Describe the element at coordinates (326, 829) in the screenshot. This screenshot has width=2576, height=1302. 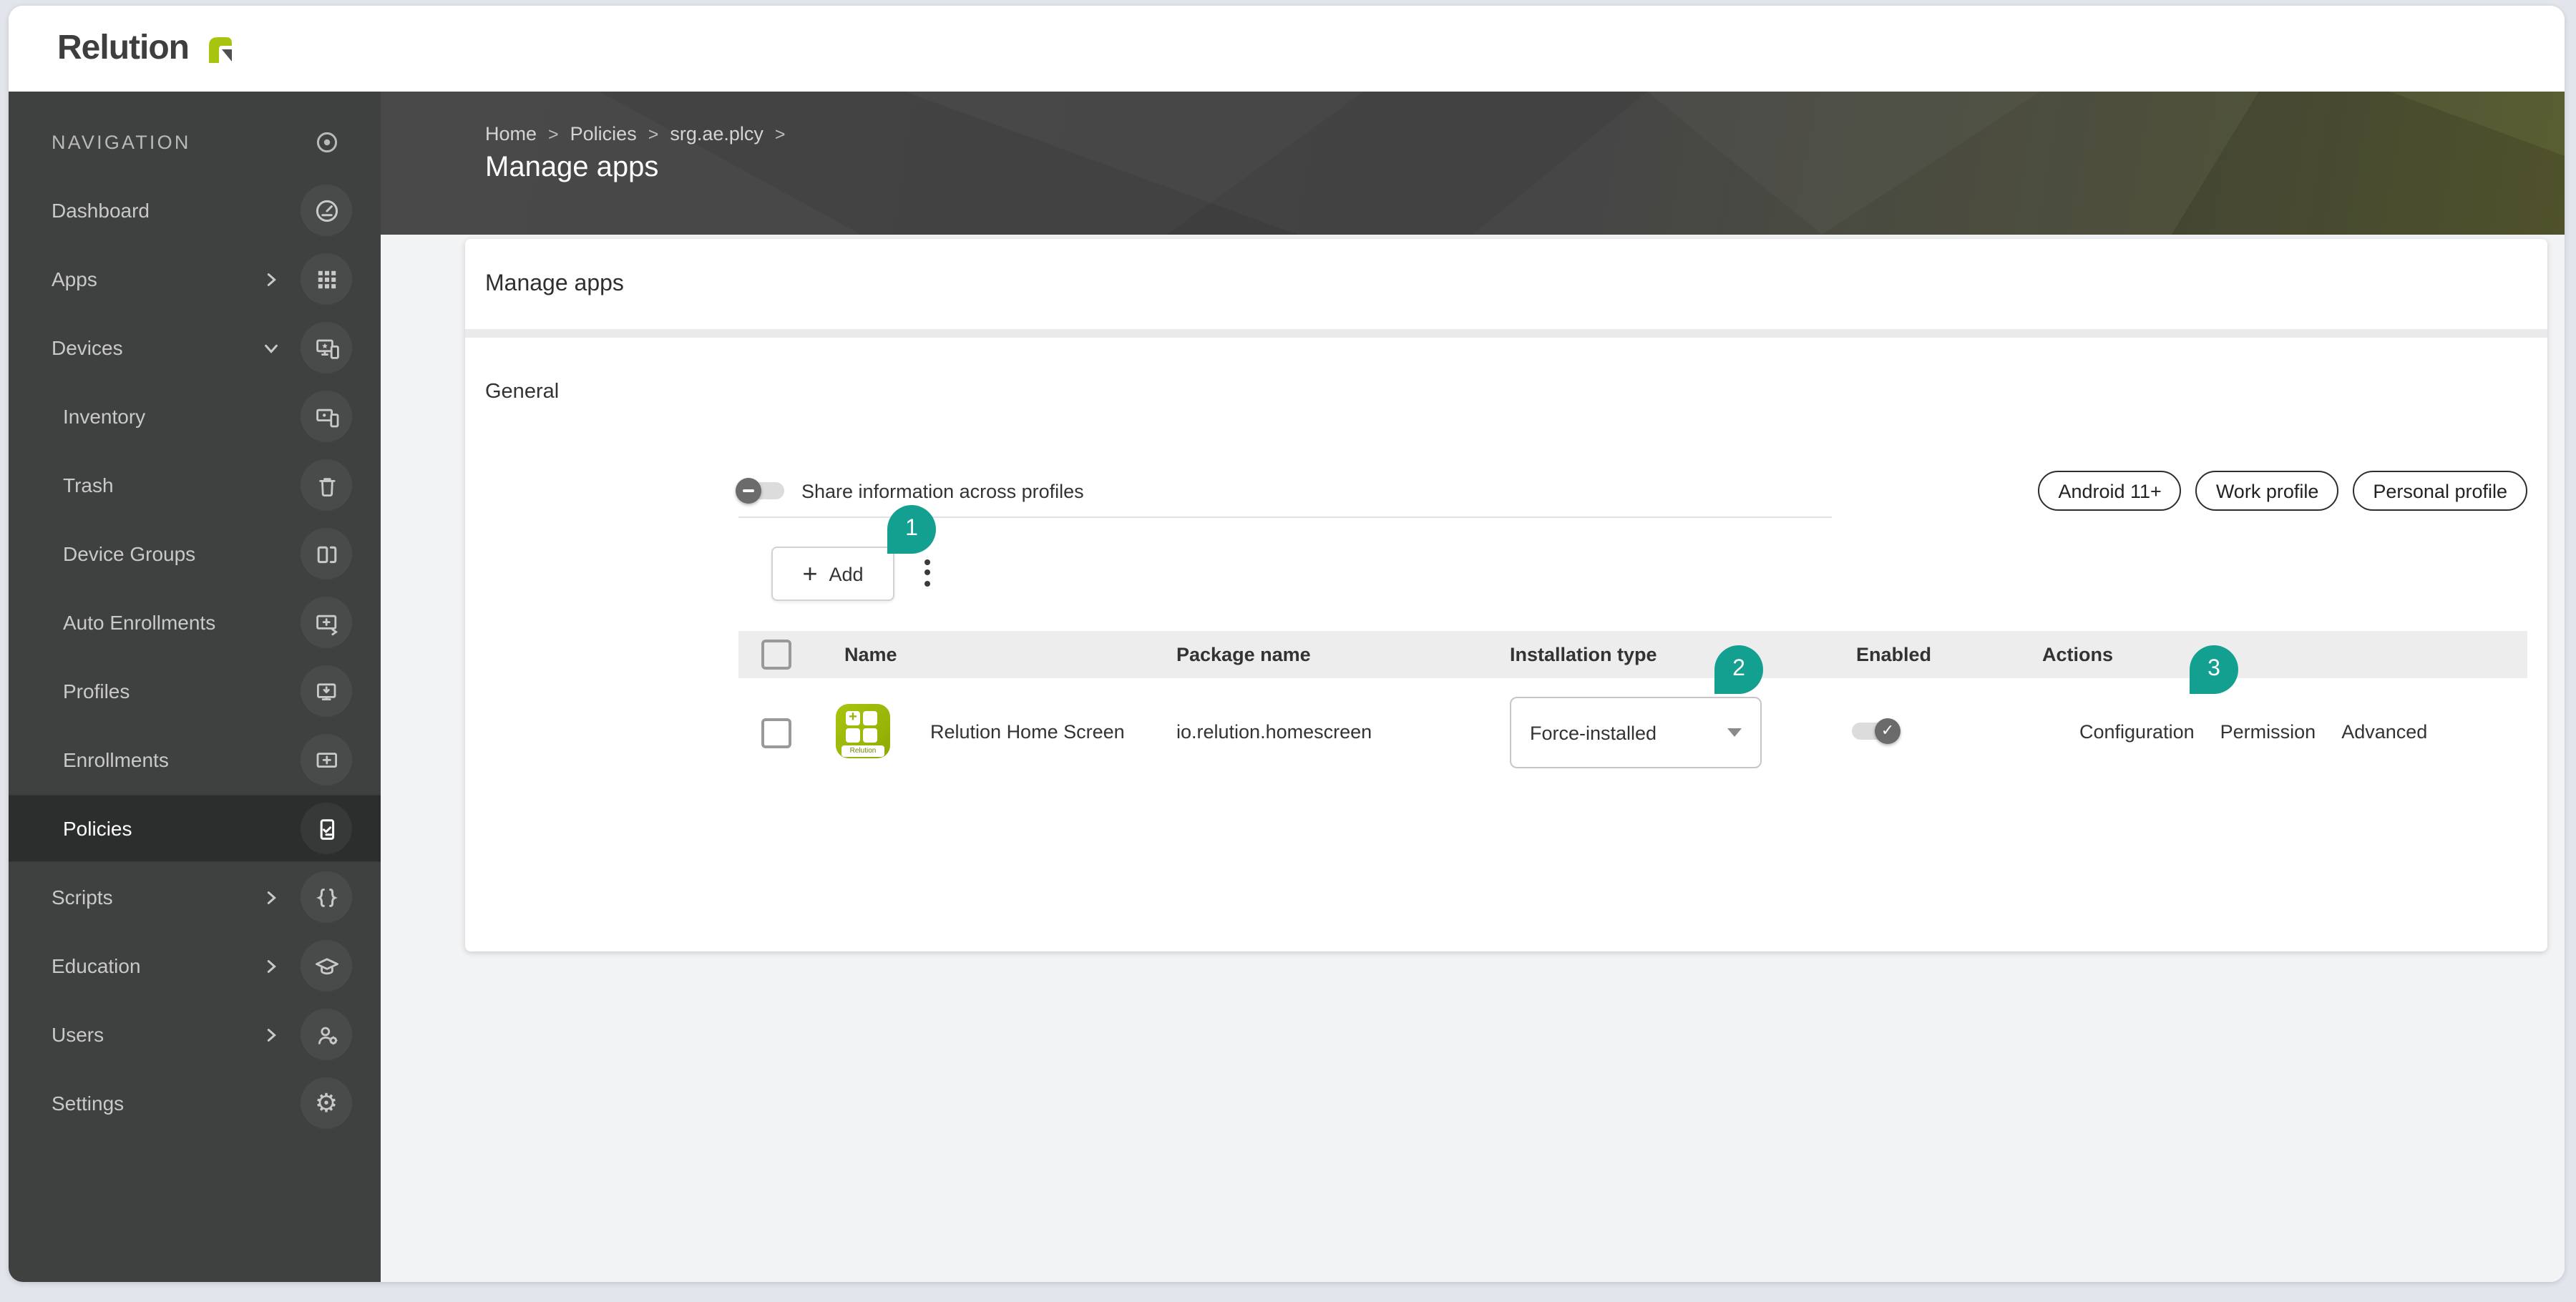
I see `policies-icon` at that location.